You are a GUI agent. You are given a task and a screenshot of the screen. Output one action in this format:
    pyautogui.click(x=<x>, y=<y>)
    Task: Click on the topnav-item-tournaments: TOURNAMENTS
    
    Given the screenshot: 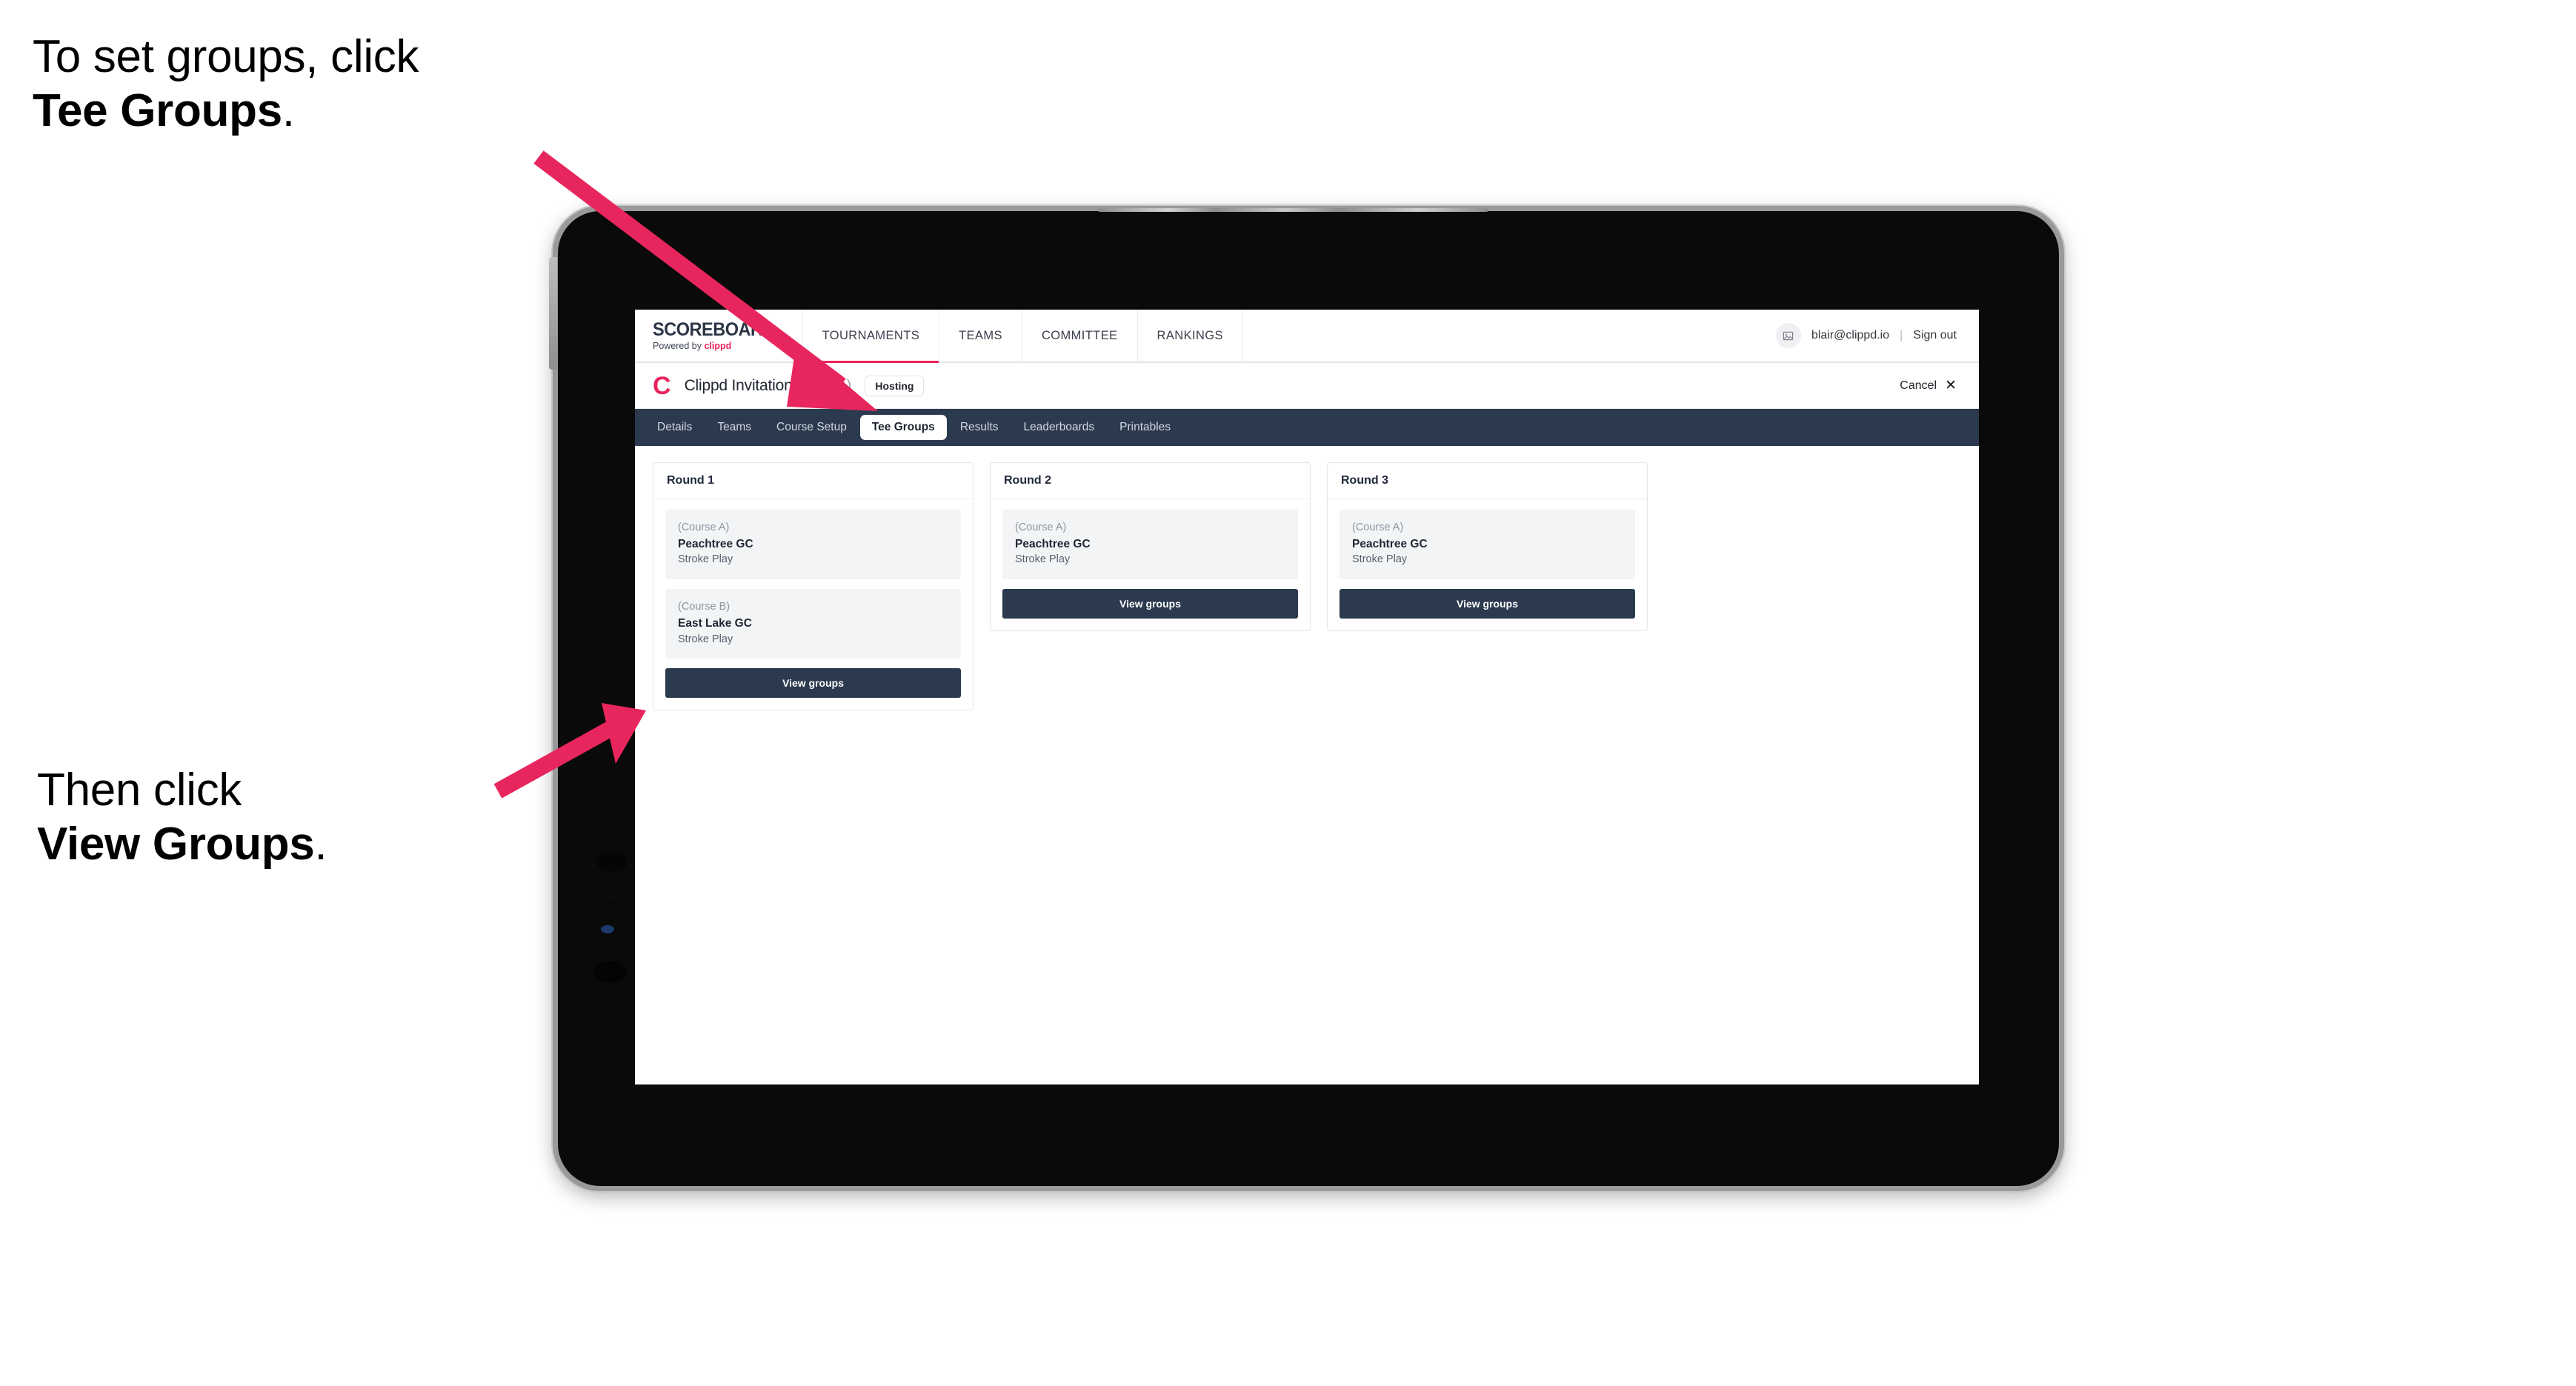 What is the action you would take?
    pyautogui.click(x=871, y=336)
    